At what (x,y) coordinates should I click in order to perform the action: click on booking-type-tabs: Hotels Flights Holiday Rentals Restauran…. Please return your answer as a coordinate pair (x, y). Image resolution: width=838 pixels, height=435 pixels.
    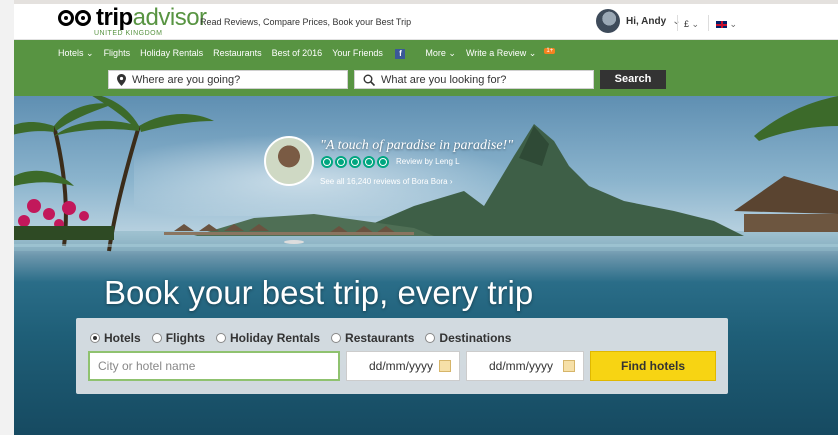
    Looking at the image, I should click on (306, 338).